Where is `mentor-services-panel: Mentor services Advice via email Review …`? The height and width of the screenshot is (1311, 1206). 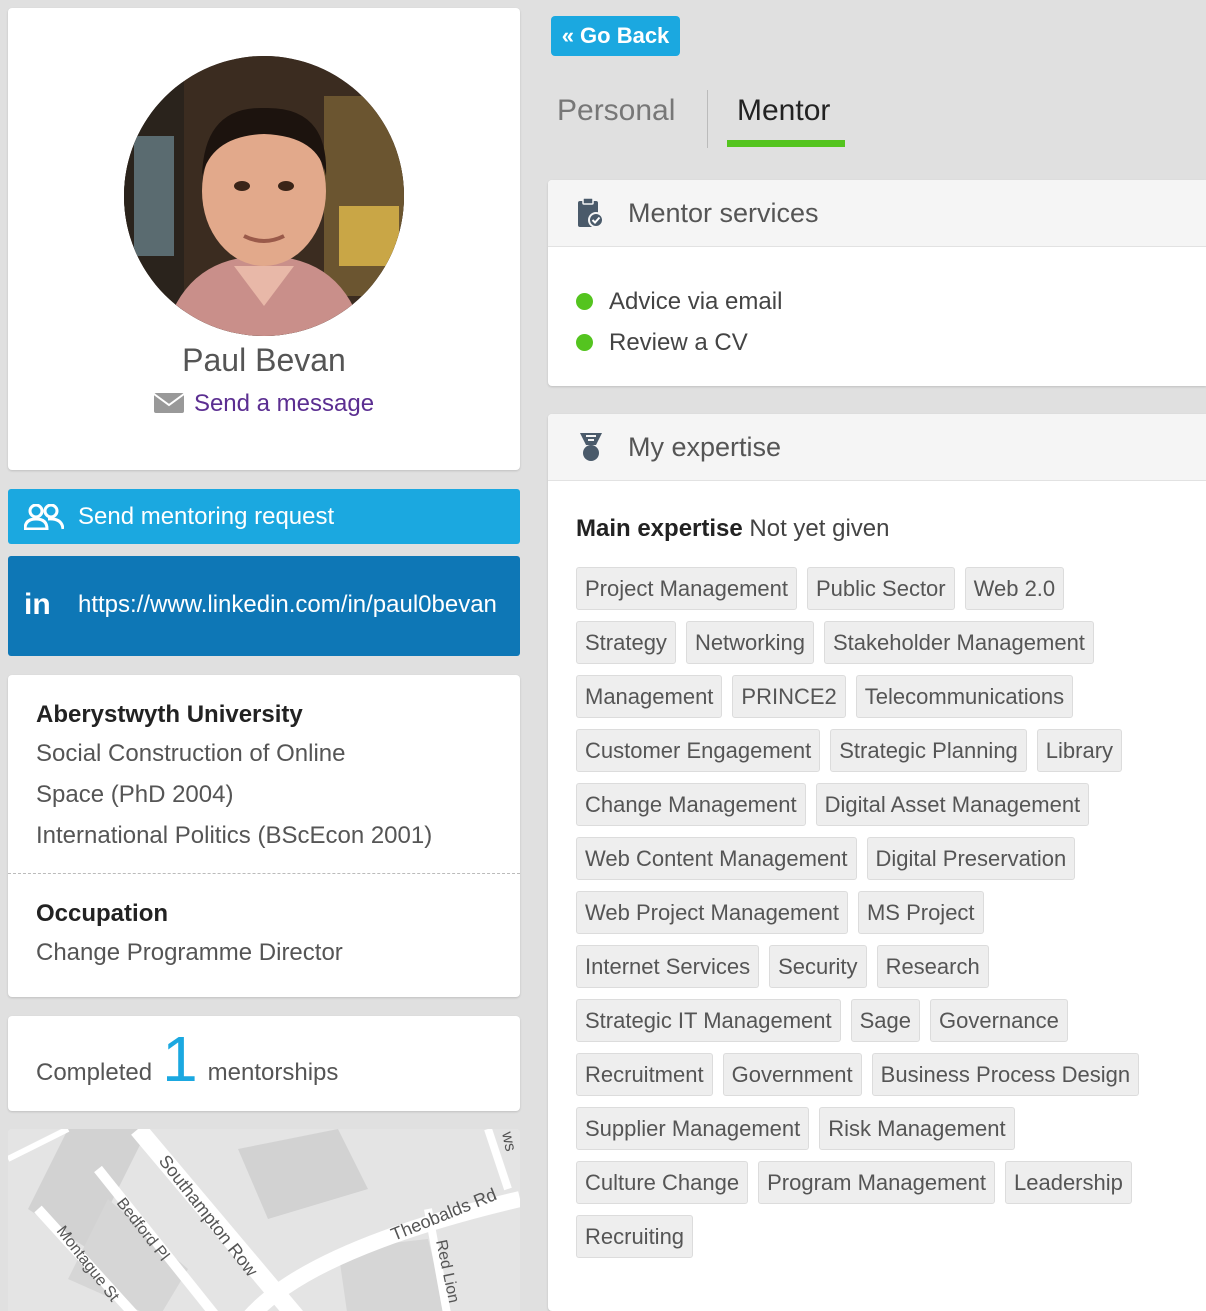
mentor-services-panel: Mentor services Advice via email Review … is located at coordinates (877, 283).